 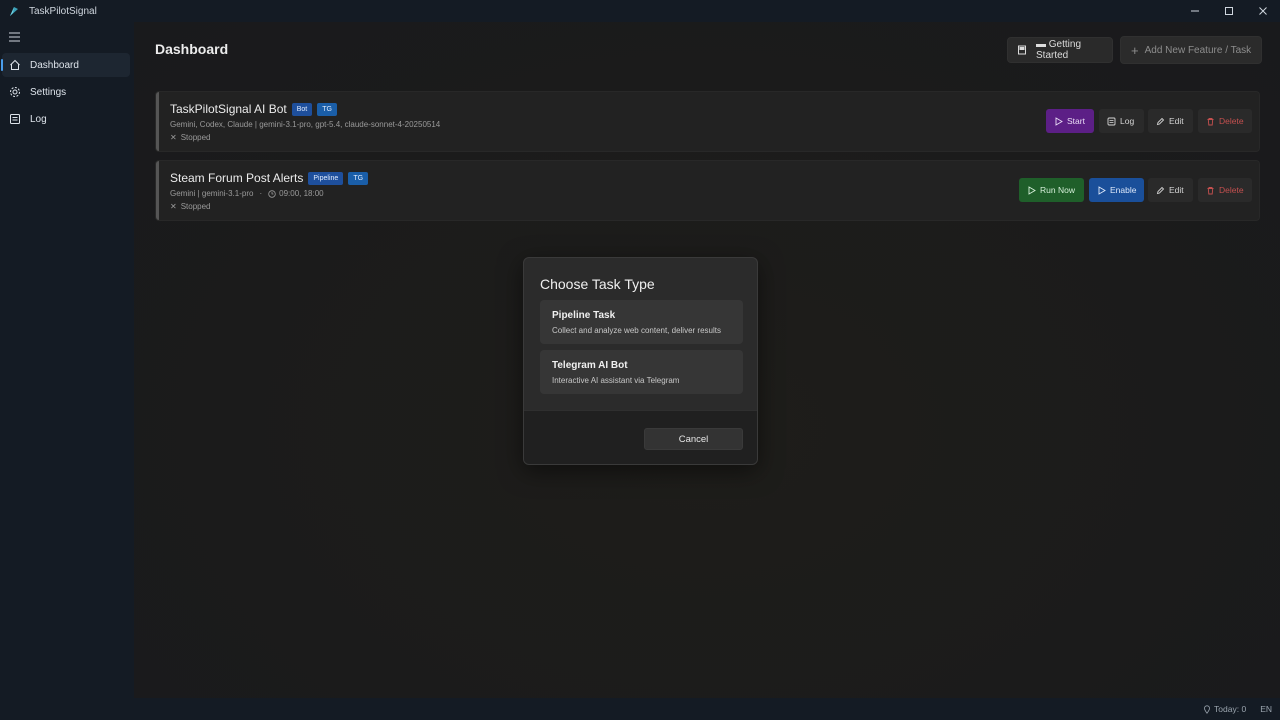 What do you see at coordinates (1207, 709) in the screenshot?
I see `pin-icon` at bounding box center [1207, 709].